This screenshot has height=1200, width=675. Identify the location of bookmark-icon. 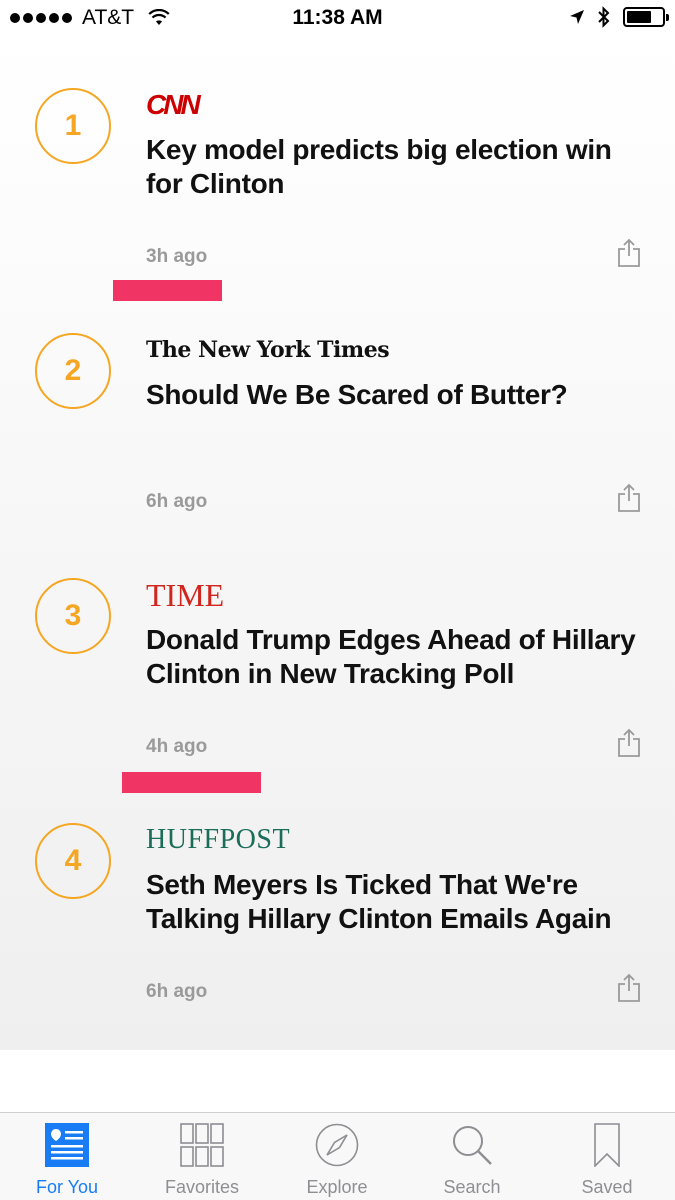
(607, 1145).